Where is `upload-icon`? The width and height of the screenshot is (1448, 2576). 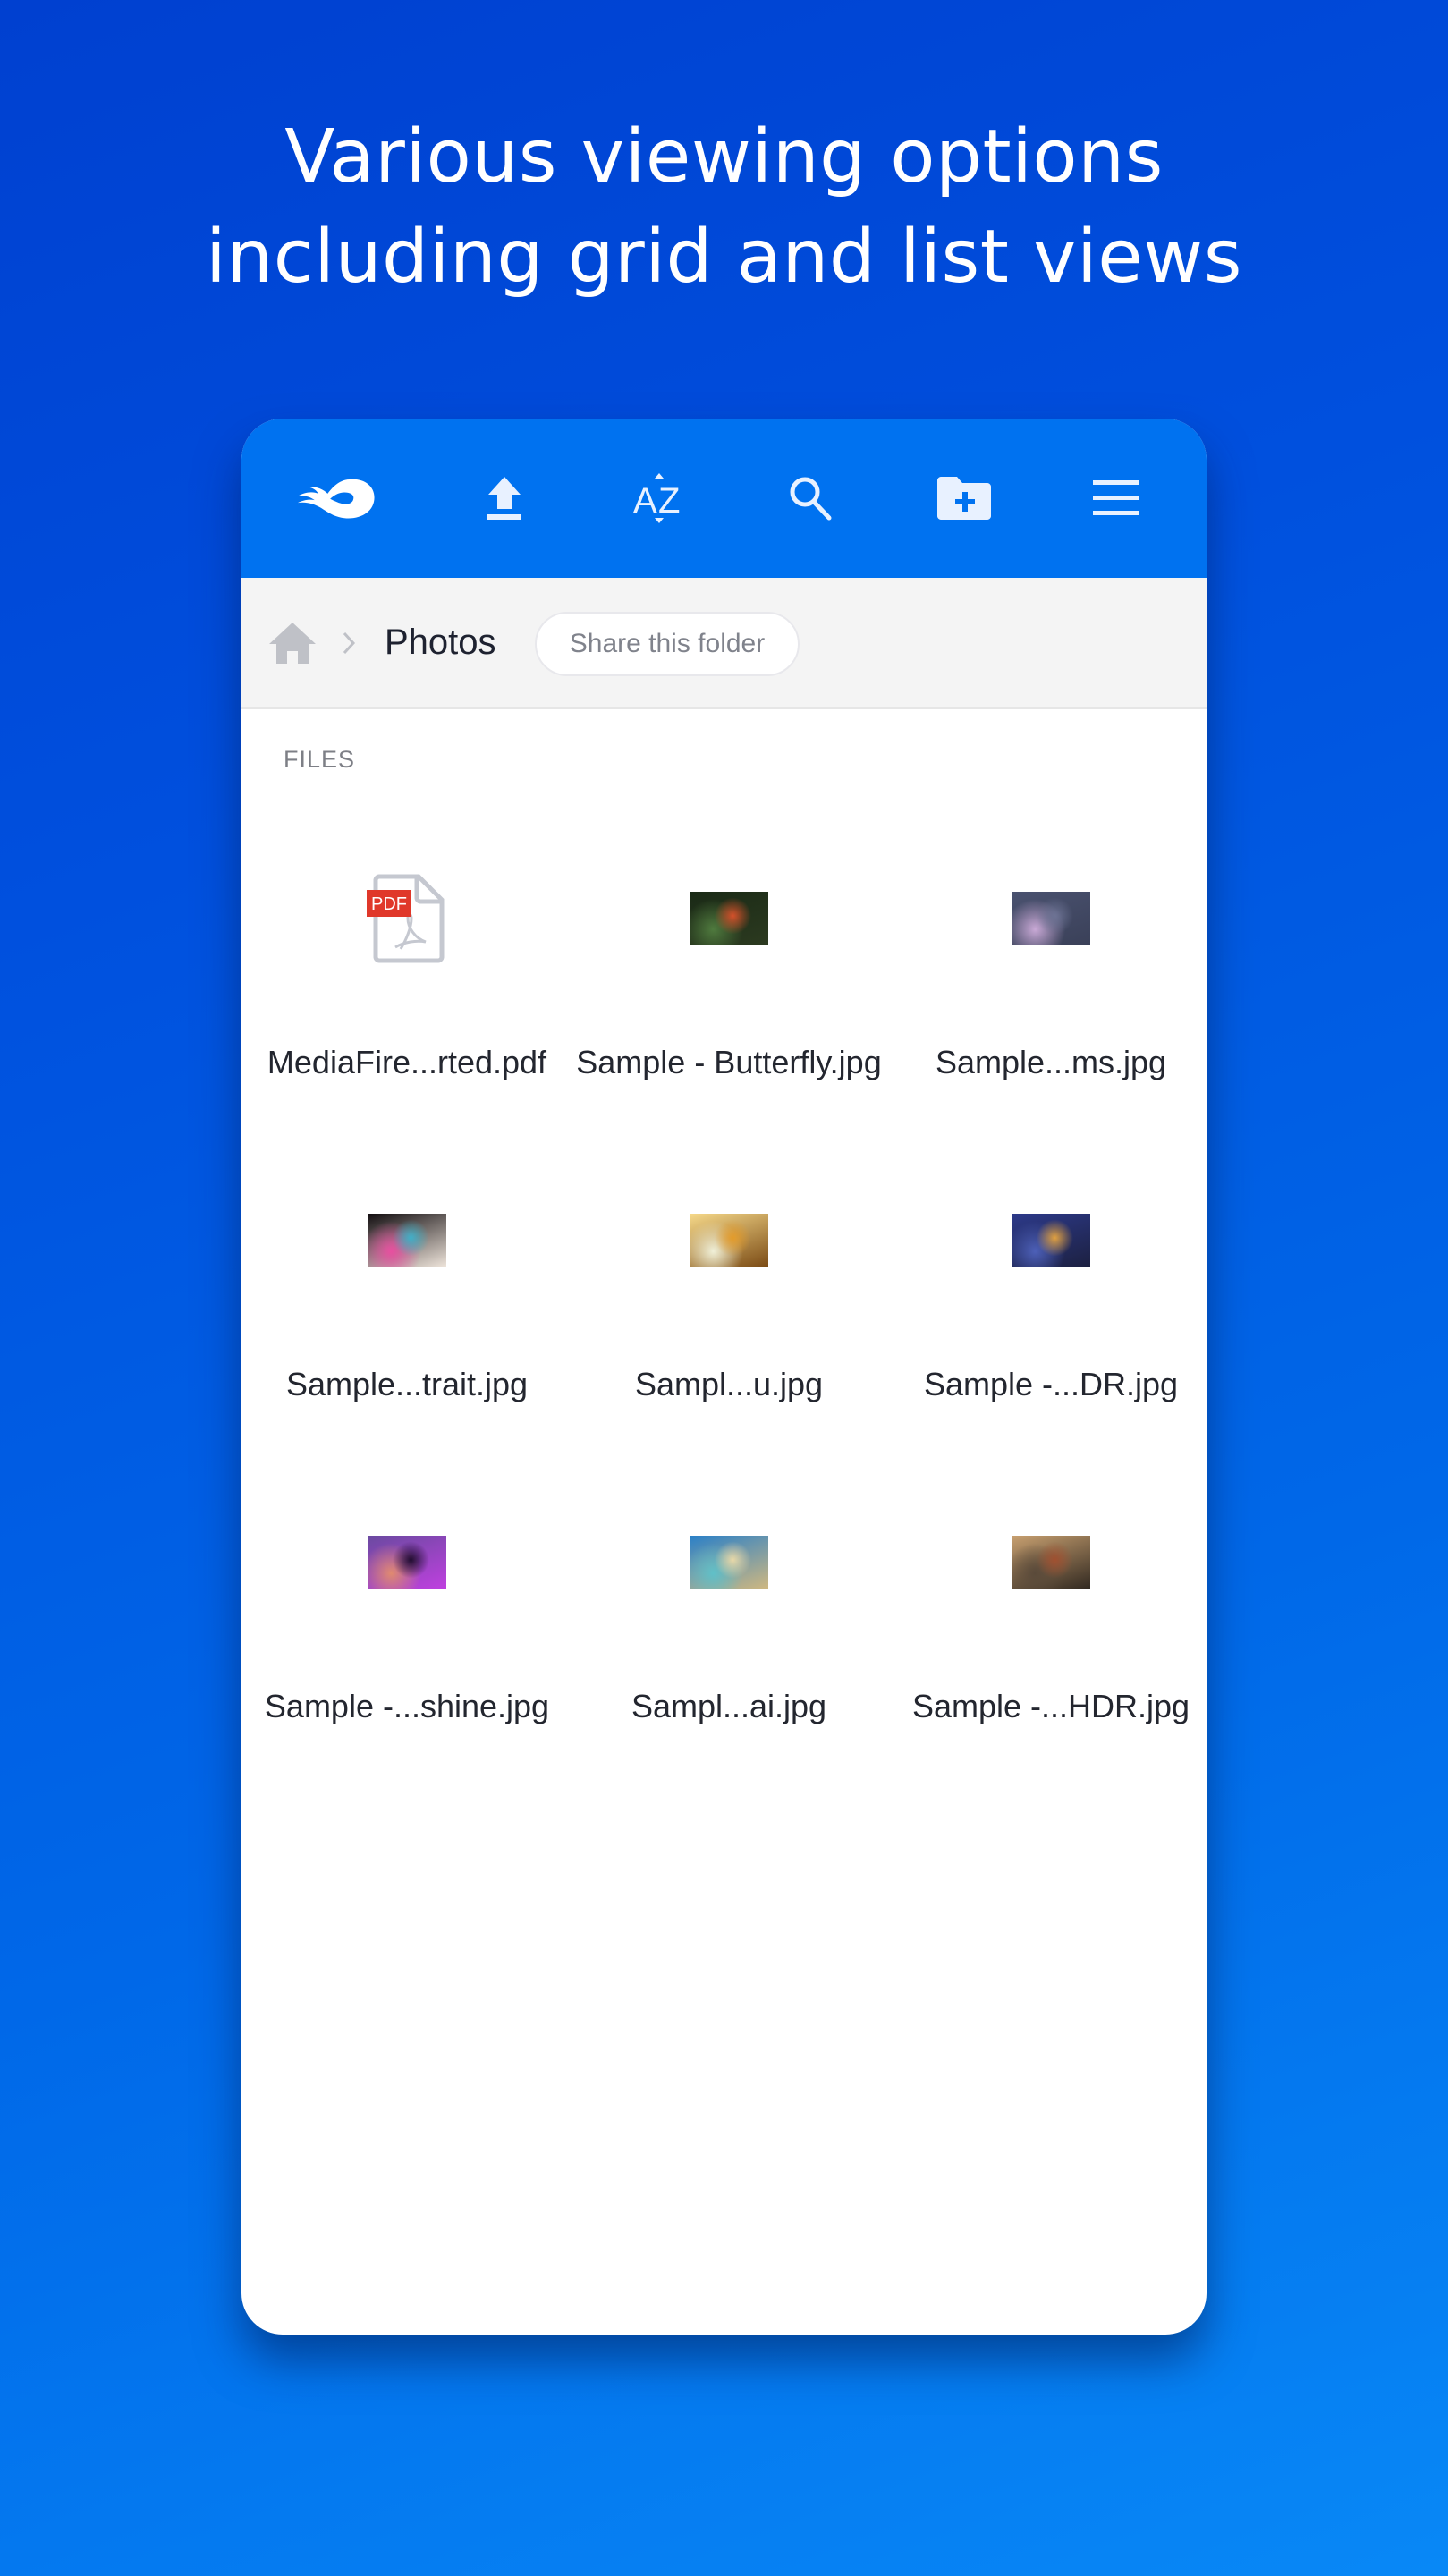 upload-icon is located at coordinates (504, 498).